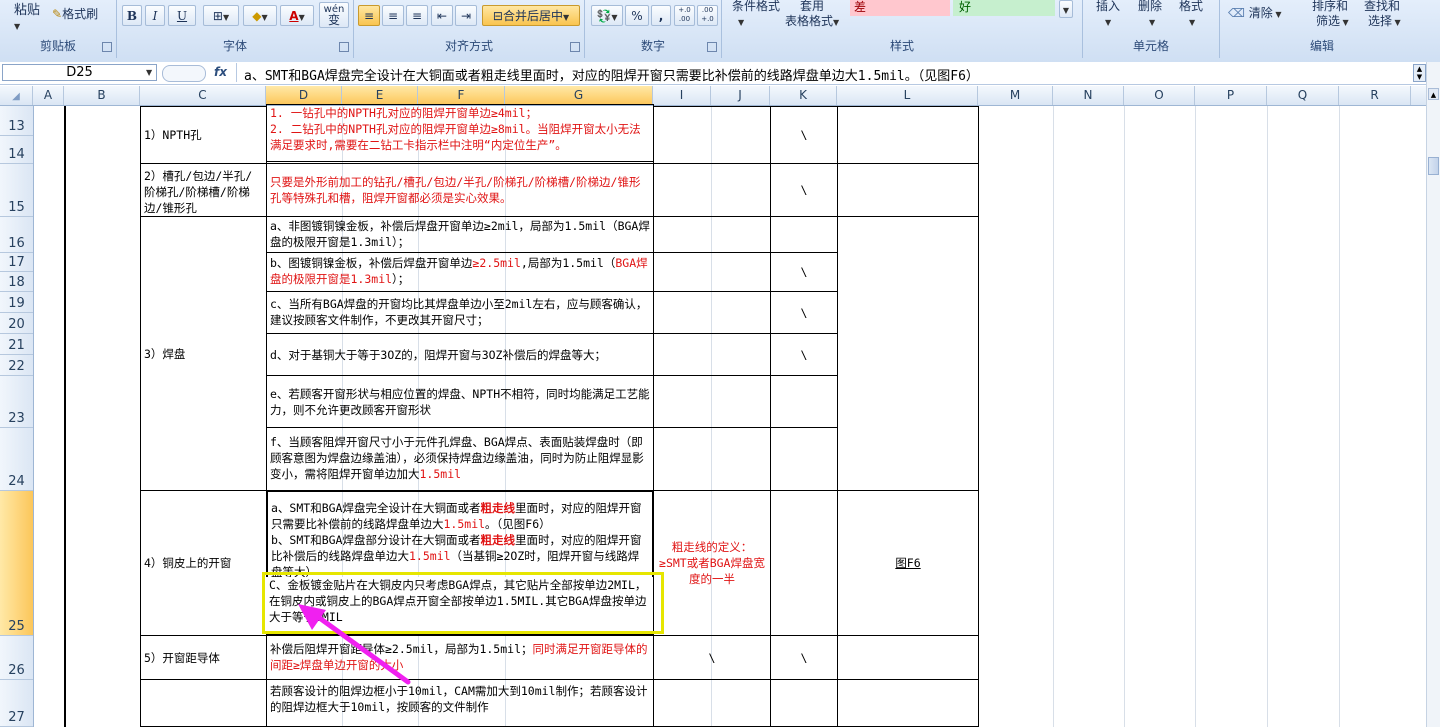  What do you see at coordinates (16, 235) in the screenshot?
I see `row-header-16: 16` at bounding box center [16, 235].